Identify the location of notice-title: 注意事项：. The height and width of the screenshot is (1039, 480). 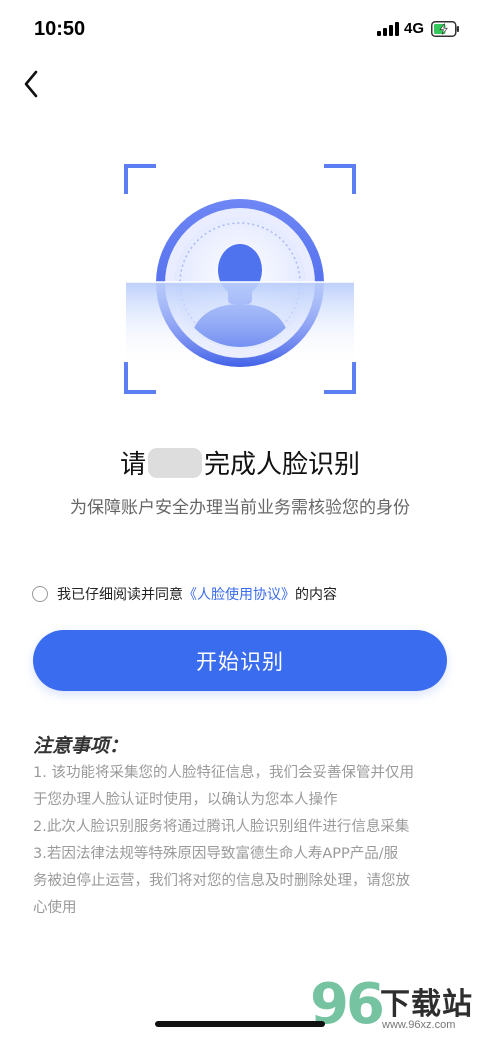
(81, 746).